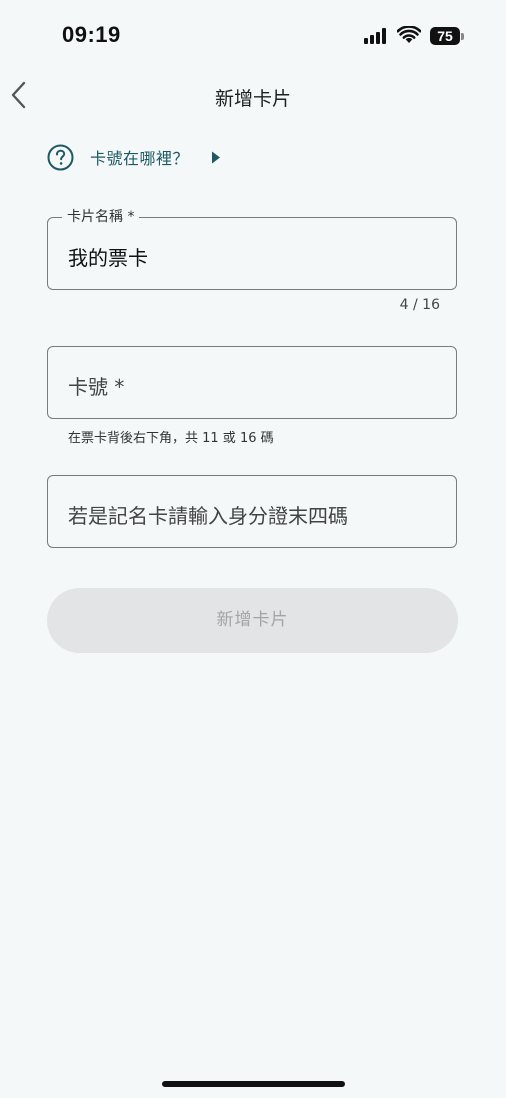  I want to click on question-circle-icon, so click(60, 157).